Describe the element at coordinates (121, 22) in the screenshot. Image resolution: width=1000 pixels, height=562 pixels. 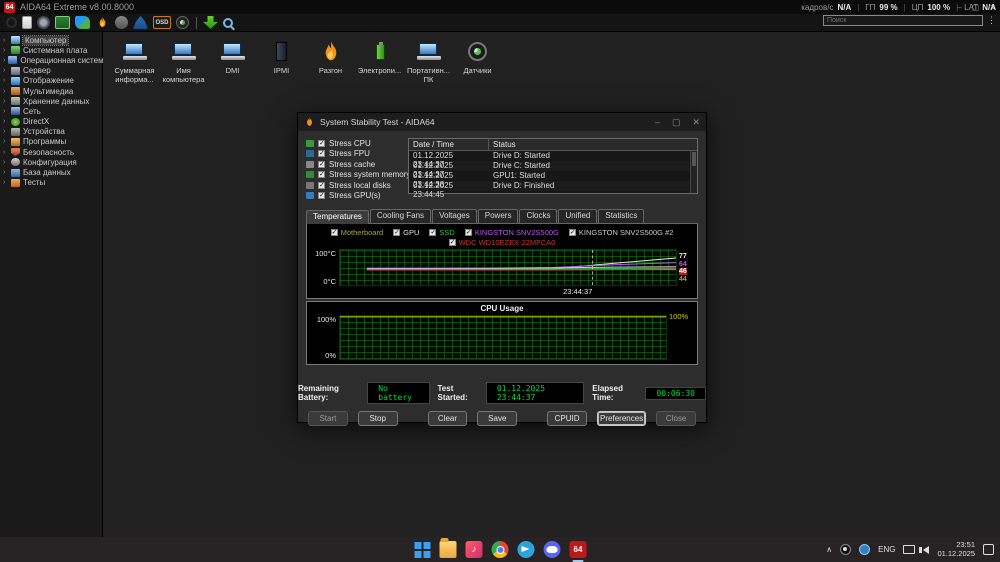
I see `gear-icon` at that location.